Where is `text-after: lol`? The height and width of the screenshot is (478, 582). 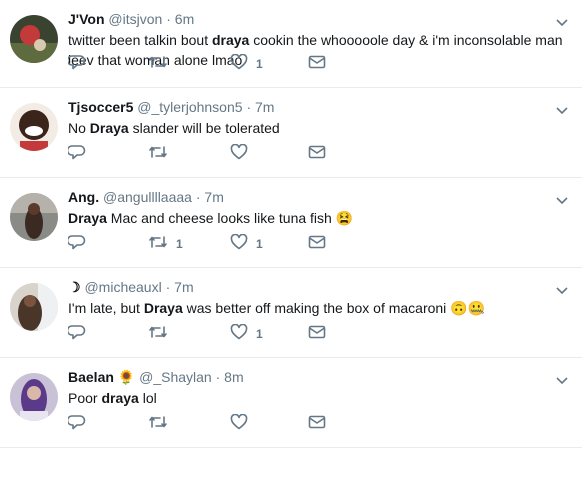
text-after: lol is located at coordinates (147, 398).